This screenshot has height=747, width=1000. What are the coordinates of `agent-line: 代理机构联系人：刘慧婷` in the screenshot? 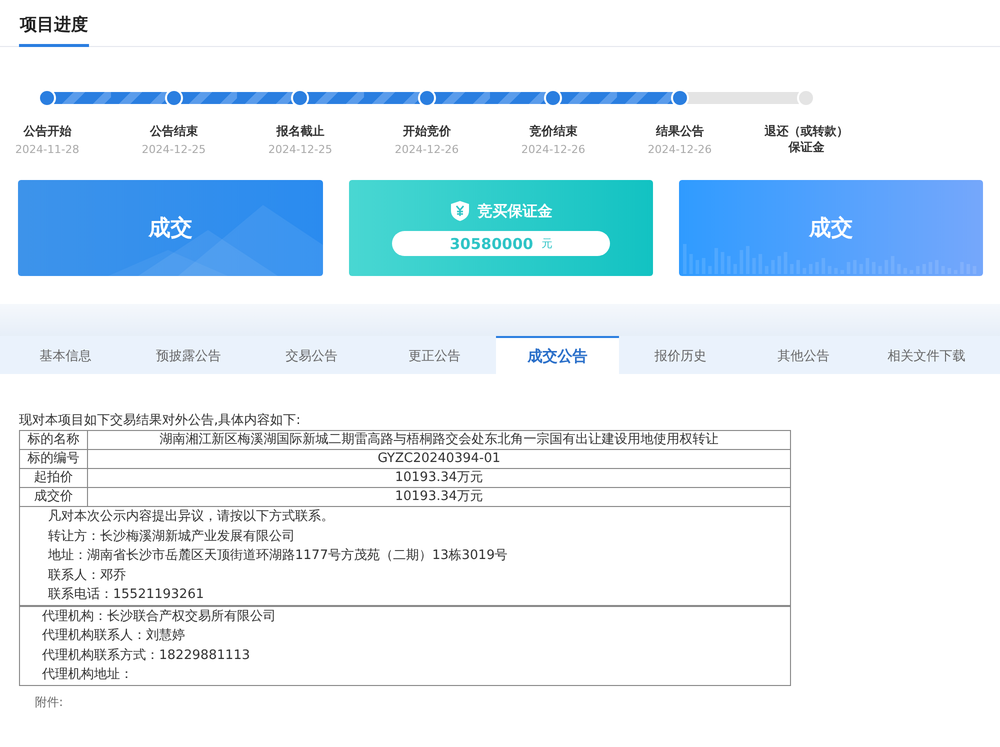 It's located at (114, 636).